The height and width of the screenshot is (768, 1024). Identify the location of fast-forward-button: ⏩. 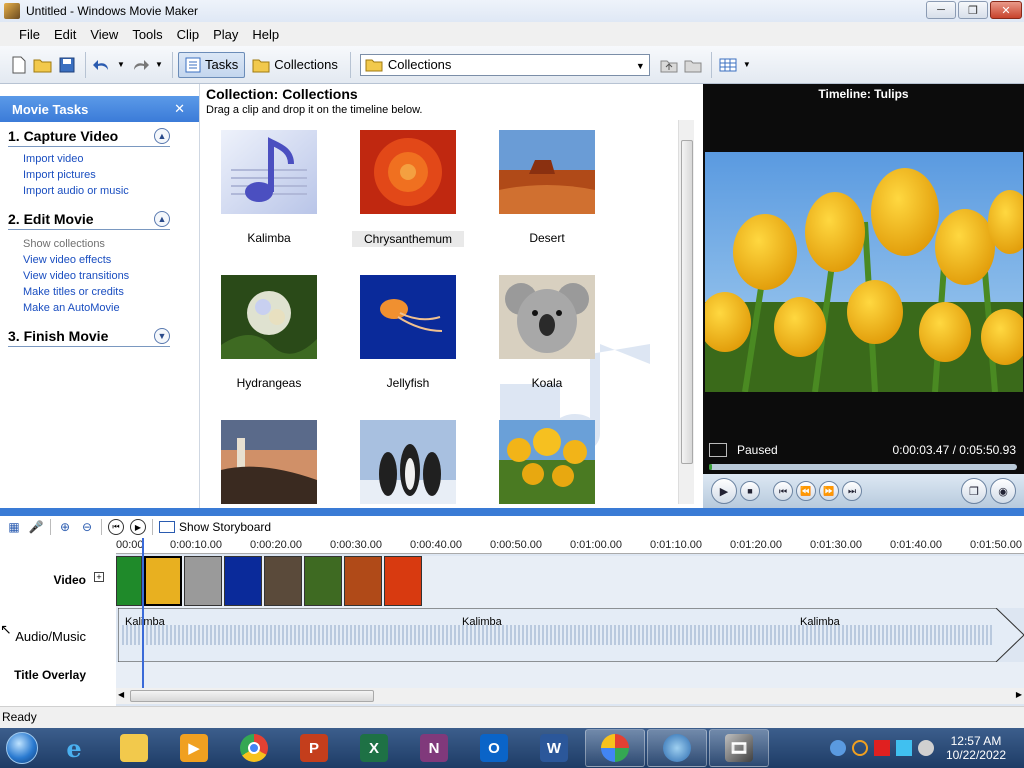
(829, 491).